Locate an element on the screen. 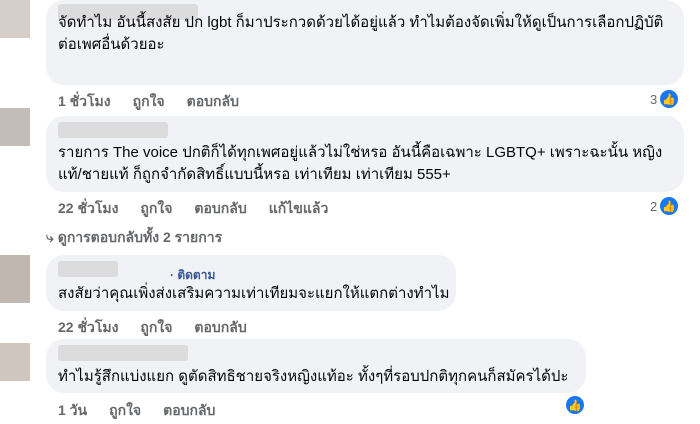 Image resolution: width=700 pixels, height=424 pixels. reply-arrow-icon: ⤷ is located at coordinates (50, 237).